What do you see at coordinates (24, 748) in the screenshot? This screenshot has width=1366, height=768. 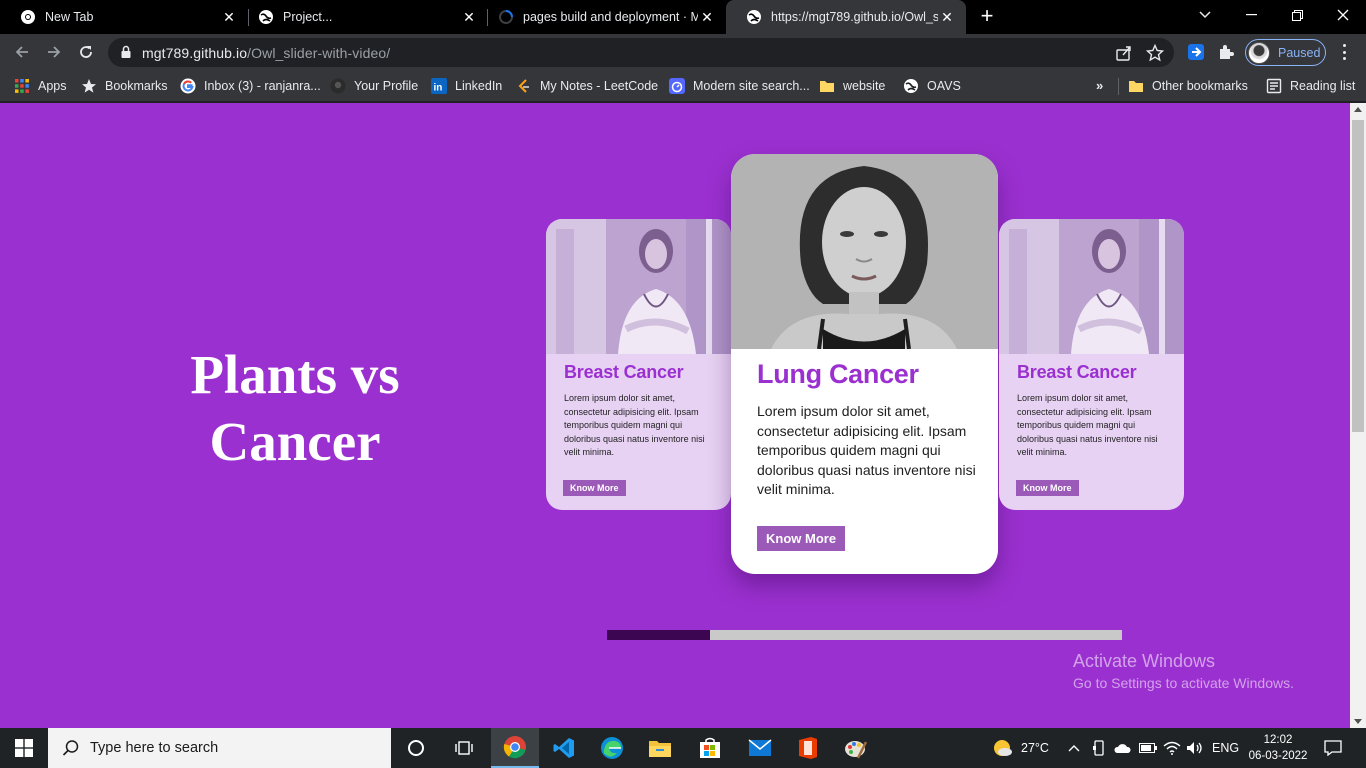 I see `start-button` at bounding box center [24, 748].